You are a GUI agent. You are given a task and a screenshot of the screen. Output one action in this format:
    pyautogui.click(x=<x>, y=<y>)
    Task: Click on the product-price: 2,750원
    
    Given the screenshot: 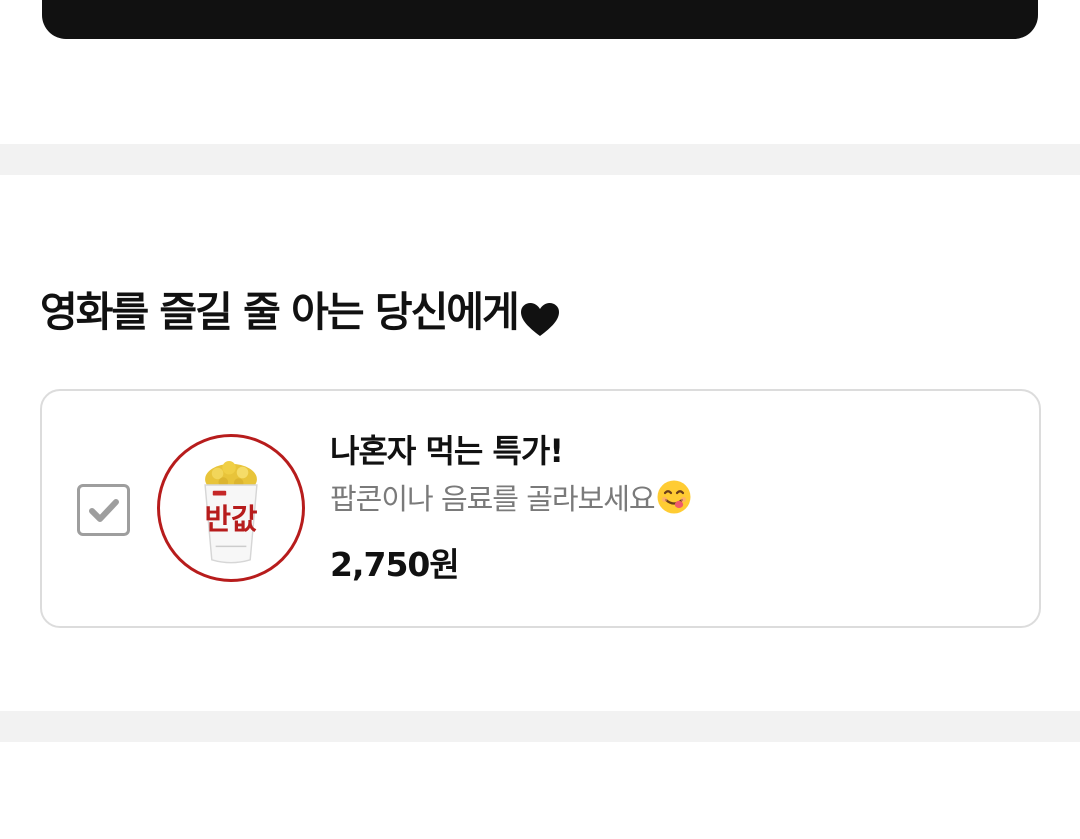 What is the action you would take?
    pyautogui.click(x=395, y=564)
    